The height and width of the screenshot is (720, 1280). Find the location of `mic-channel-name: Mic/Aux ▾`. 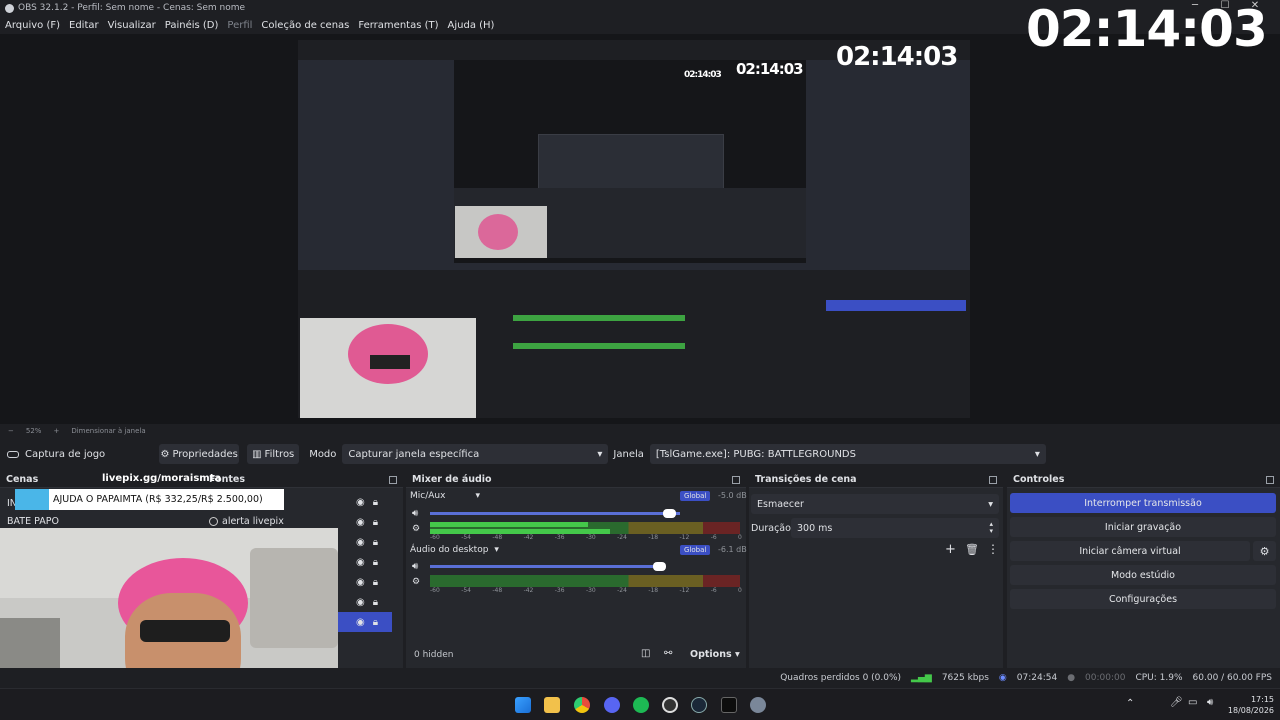

mic-channel-name: Mic/Aux ▾ is located at coordinates (445, 496).